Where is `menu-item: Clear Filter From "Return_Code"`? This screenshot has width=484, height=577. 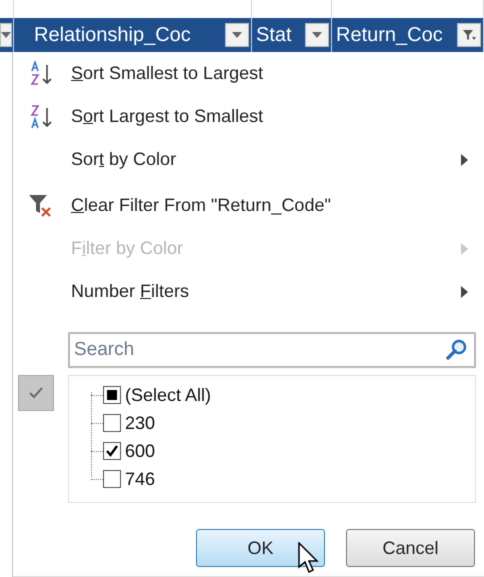
menu-item: Clear Filter From "Return_Code" is located at coordinates (248, 205).